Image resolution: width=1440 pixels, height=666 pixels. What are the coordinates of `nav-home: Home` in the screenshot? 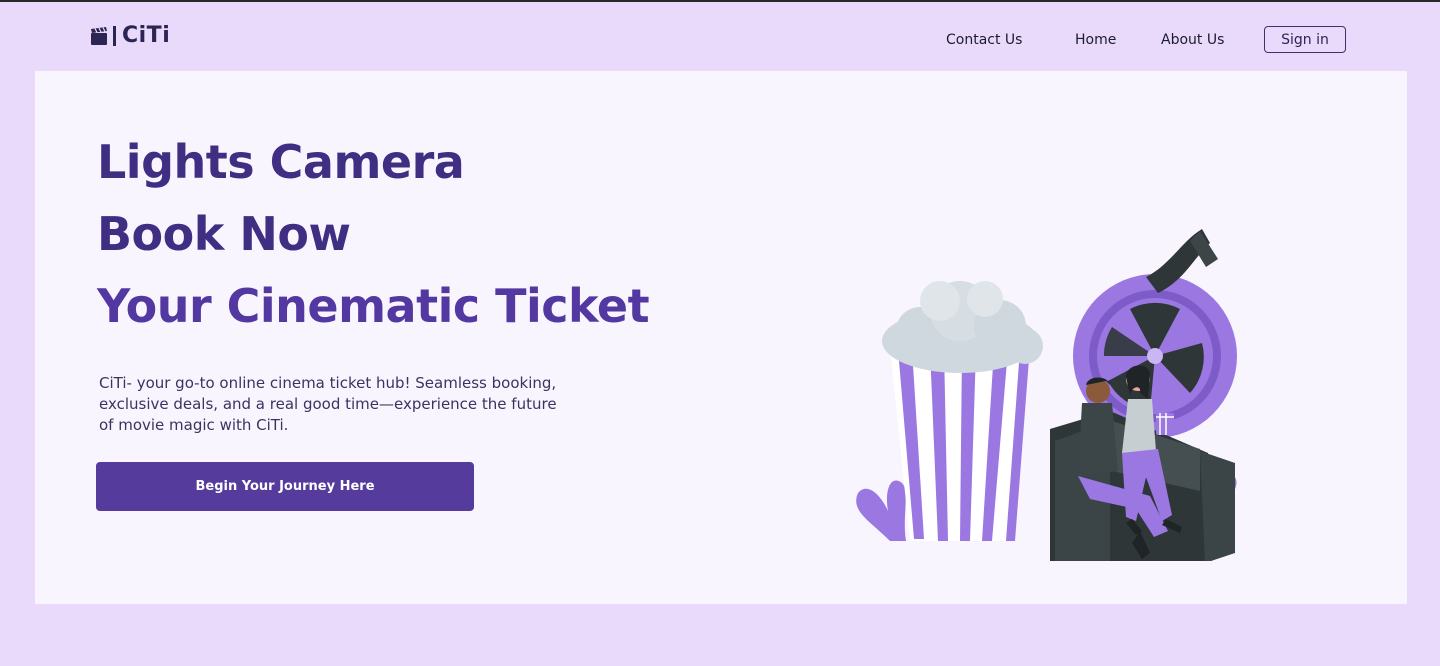 It's located at (1095, 40).